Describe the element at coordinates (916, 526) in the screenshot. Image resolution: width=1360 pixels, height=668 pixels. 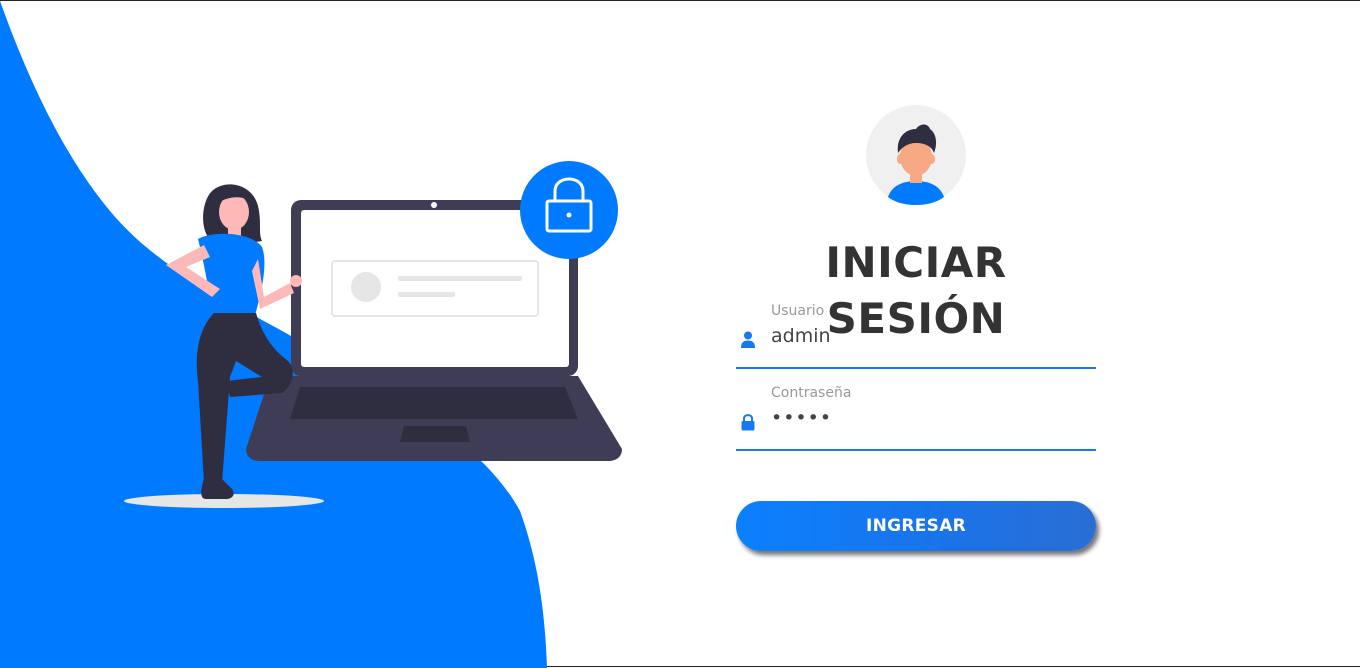
I see `ingresar-button: INGRESAR` at that location.